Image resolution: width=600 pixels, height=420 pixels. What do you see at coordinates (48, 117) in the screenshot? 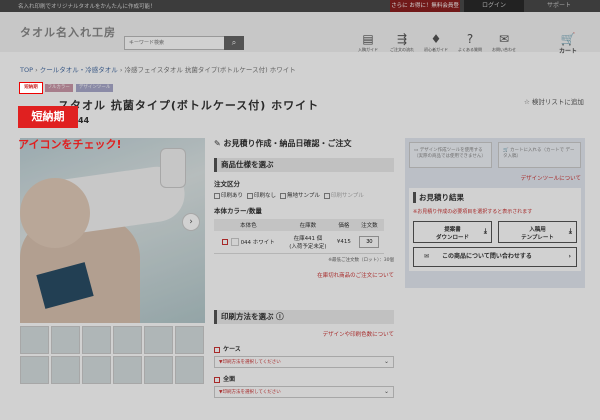
I see `callout-tag: 短納期` at bounding box center [48, 117].